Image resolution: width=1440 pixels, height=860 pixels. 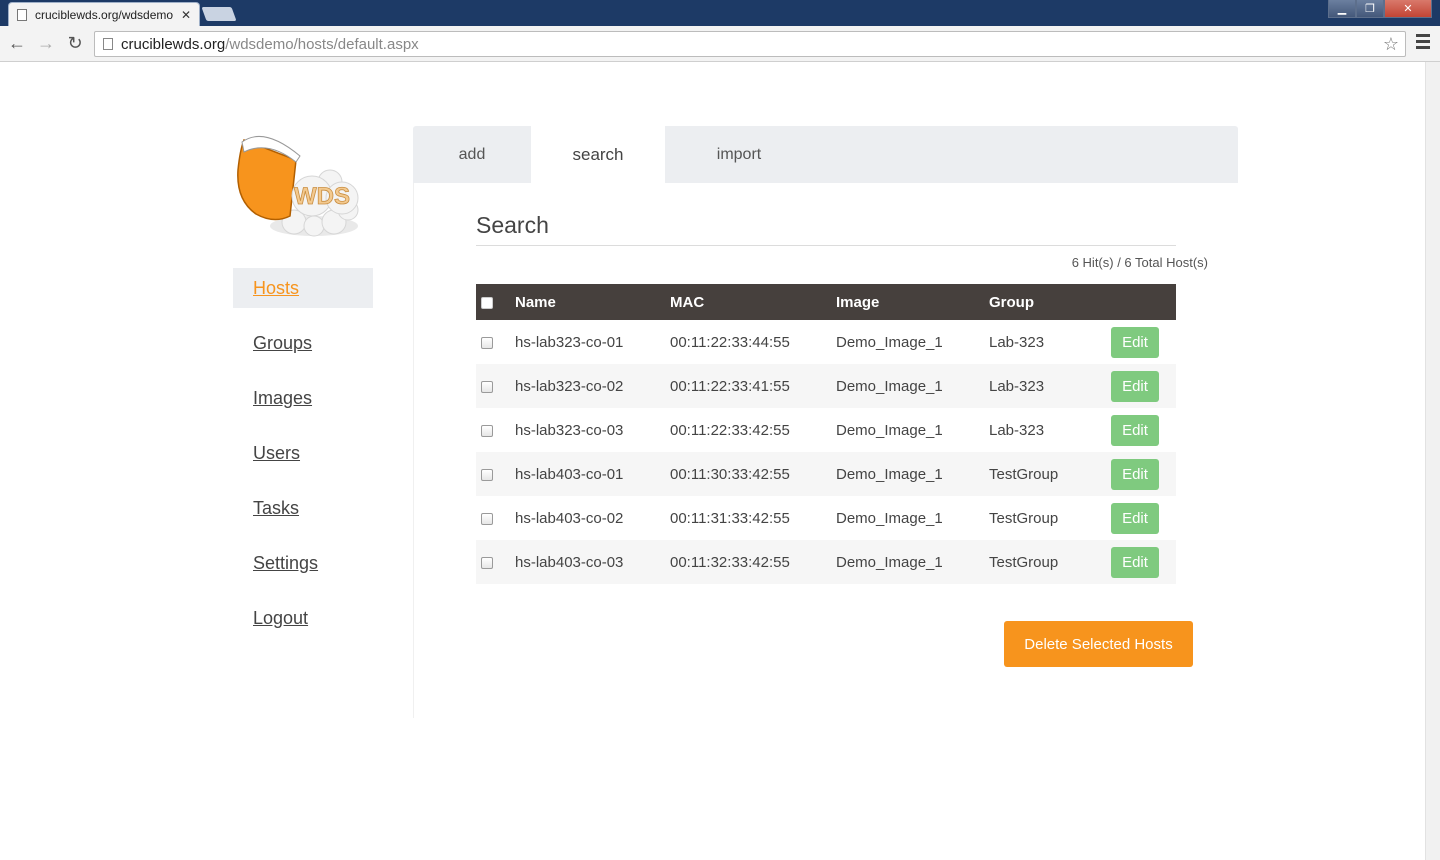 I want to click on browser-tab: cruciblewds.org/wdsdemo ✕, so click(x=104, y=14).